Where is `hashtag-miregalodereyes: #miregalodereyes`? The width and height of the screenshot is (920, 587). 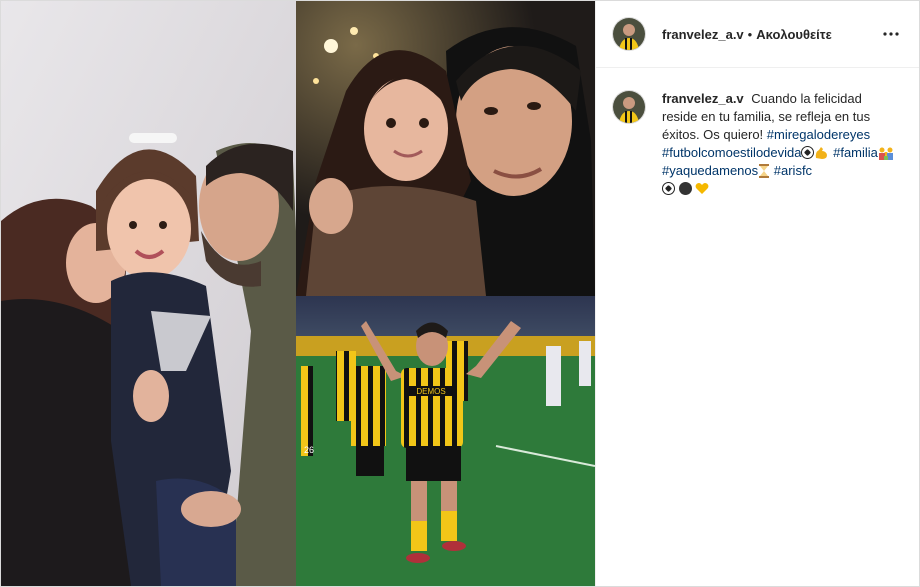 hashtag-miregalodereyes: #miregalodereyes is located at coordinates (818, 134).